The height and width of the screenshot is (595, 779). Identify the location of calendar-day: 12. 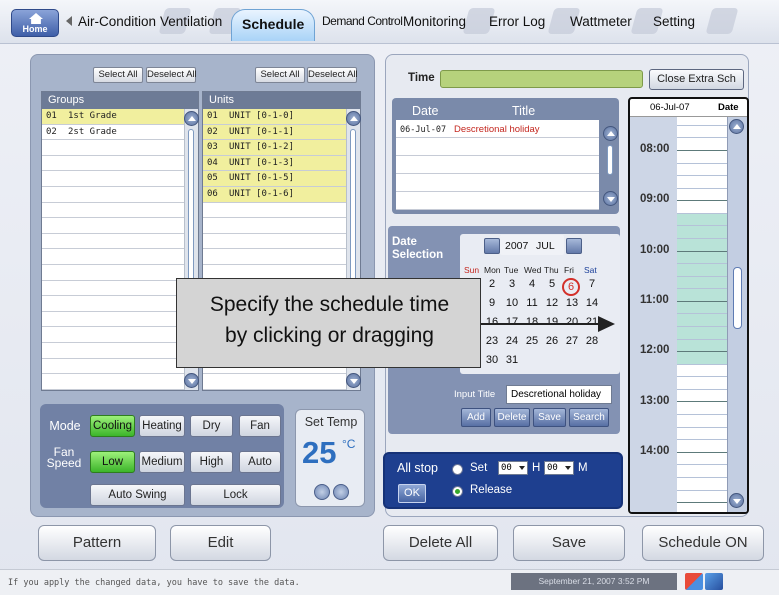
(552, 303).